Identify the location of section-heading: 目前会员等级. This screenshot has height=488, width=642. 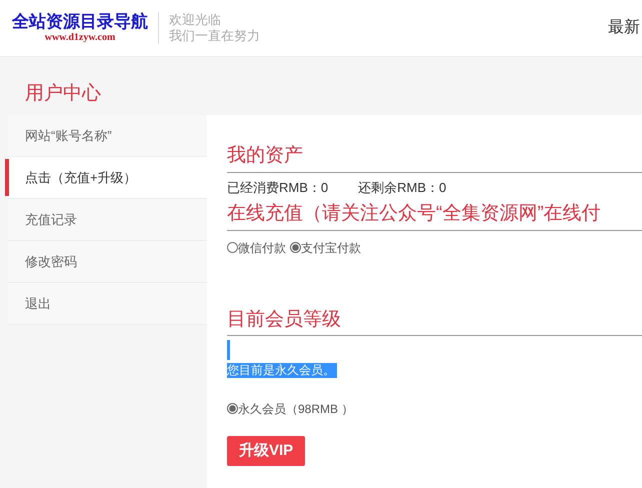
(434, 322).